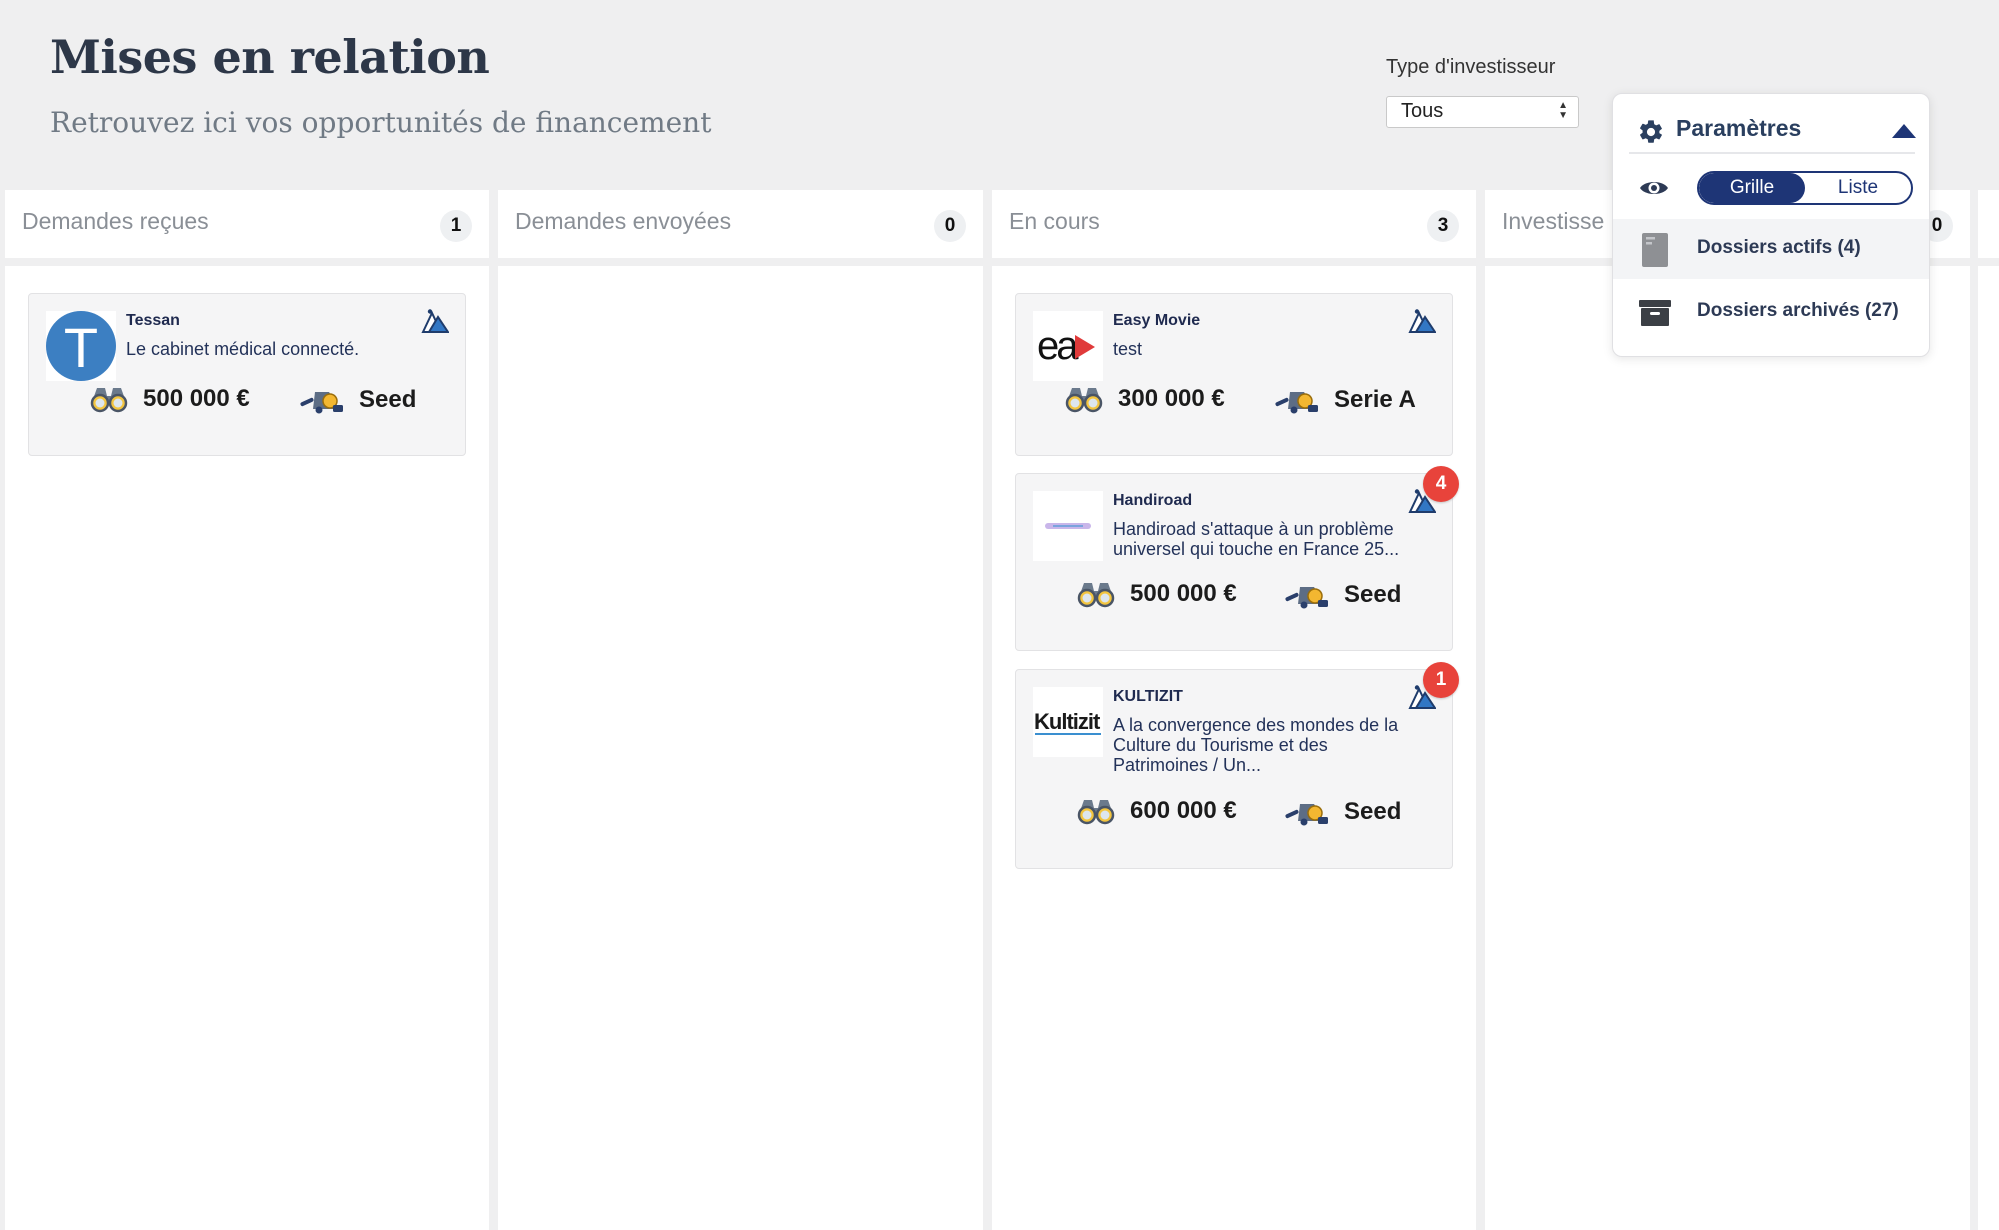  What do you see at coordinates (1443, 226) in the screenshot?
I see `column-count: 3` at bounding box center [1443, 226].